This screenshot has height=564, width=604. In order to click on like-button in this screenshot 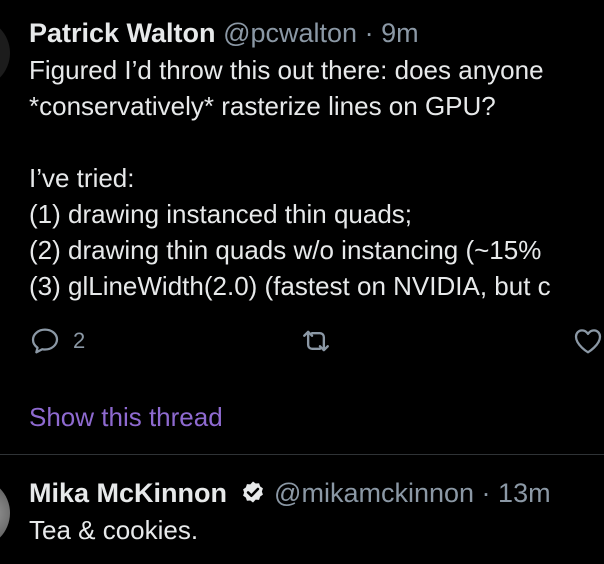, I will do `click(587, 341)`.